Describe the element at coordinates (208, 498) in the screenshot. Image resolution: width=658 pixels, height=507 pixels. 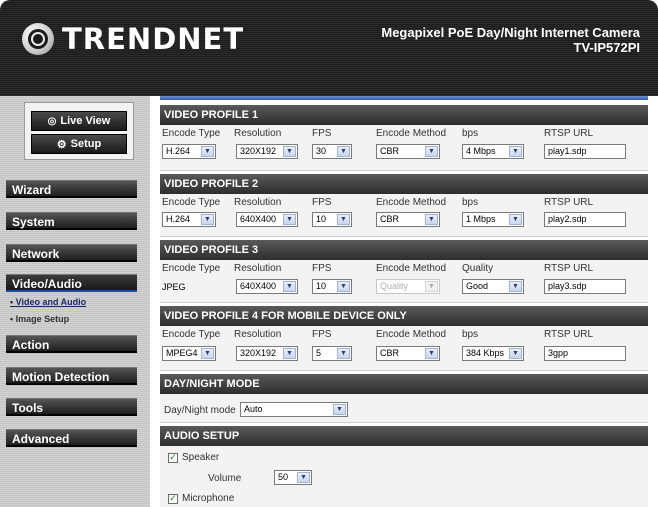
I see `microphone-label: Microphone` at that location.